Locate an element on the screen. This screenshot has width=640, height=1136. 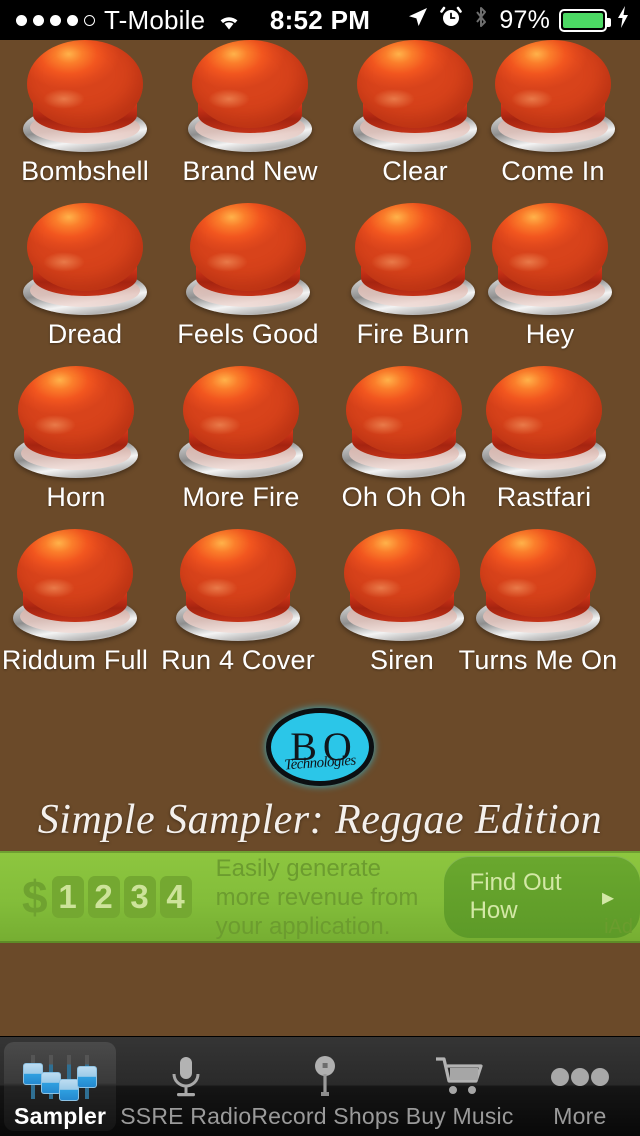
status-bar: T-Mobile 8:52 PM 97% is located at coordinates (320, 20).